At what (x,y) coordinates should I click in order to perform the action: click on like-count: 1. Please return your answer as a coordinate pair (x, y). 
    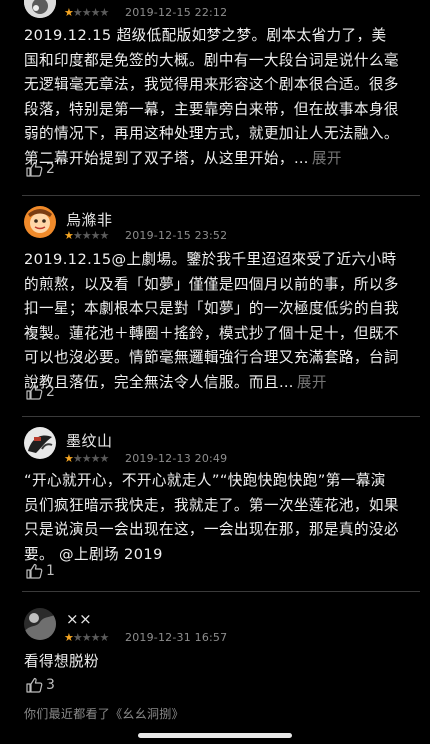
    Looking at the image, I should click on (50, 571).